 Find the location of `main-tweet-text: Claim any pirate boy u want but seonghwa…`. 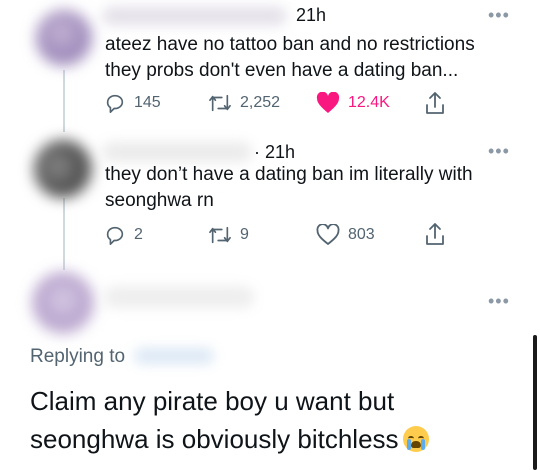

main-tweet-text: Claim any pirate boy u want but seonghwa… is located at coordinates (280, 420).